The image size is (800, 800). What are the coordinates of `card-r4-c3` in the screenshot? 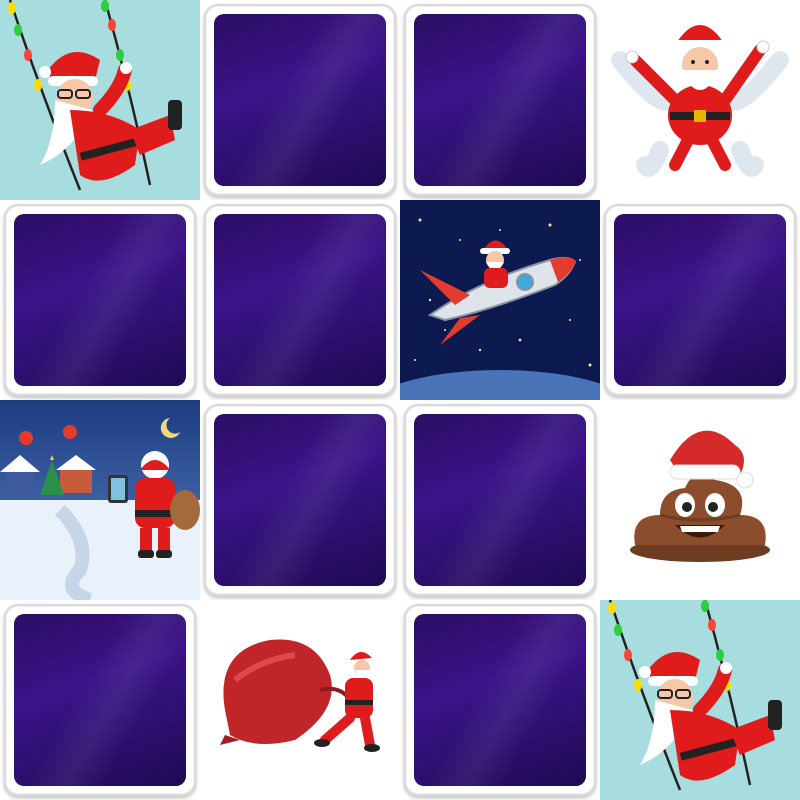 It's located at (500, 700).